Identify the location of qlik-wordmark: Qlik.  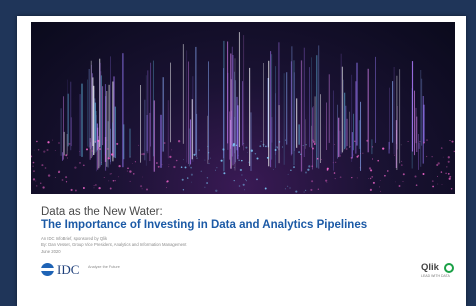
(430, 267).